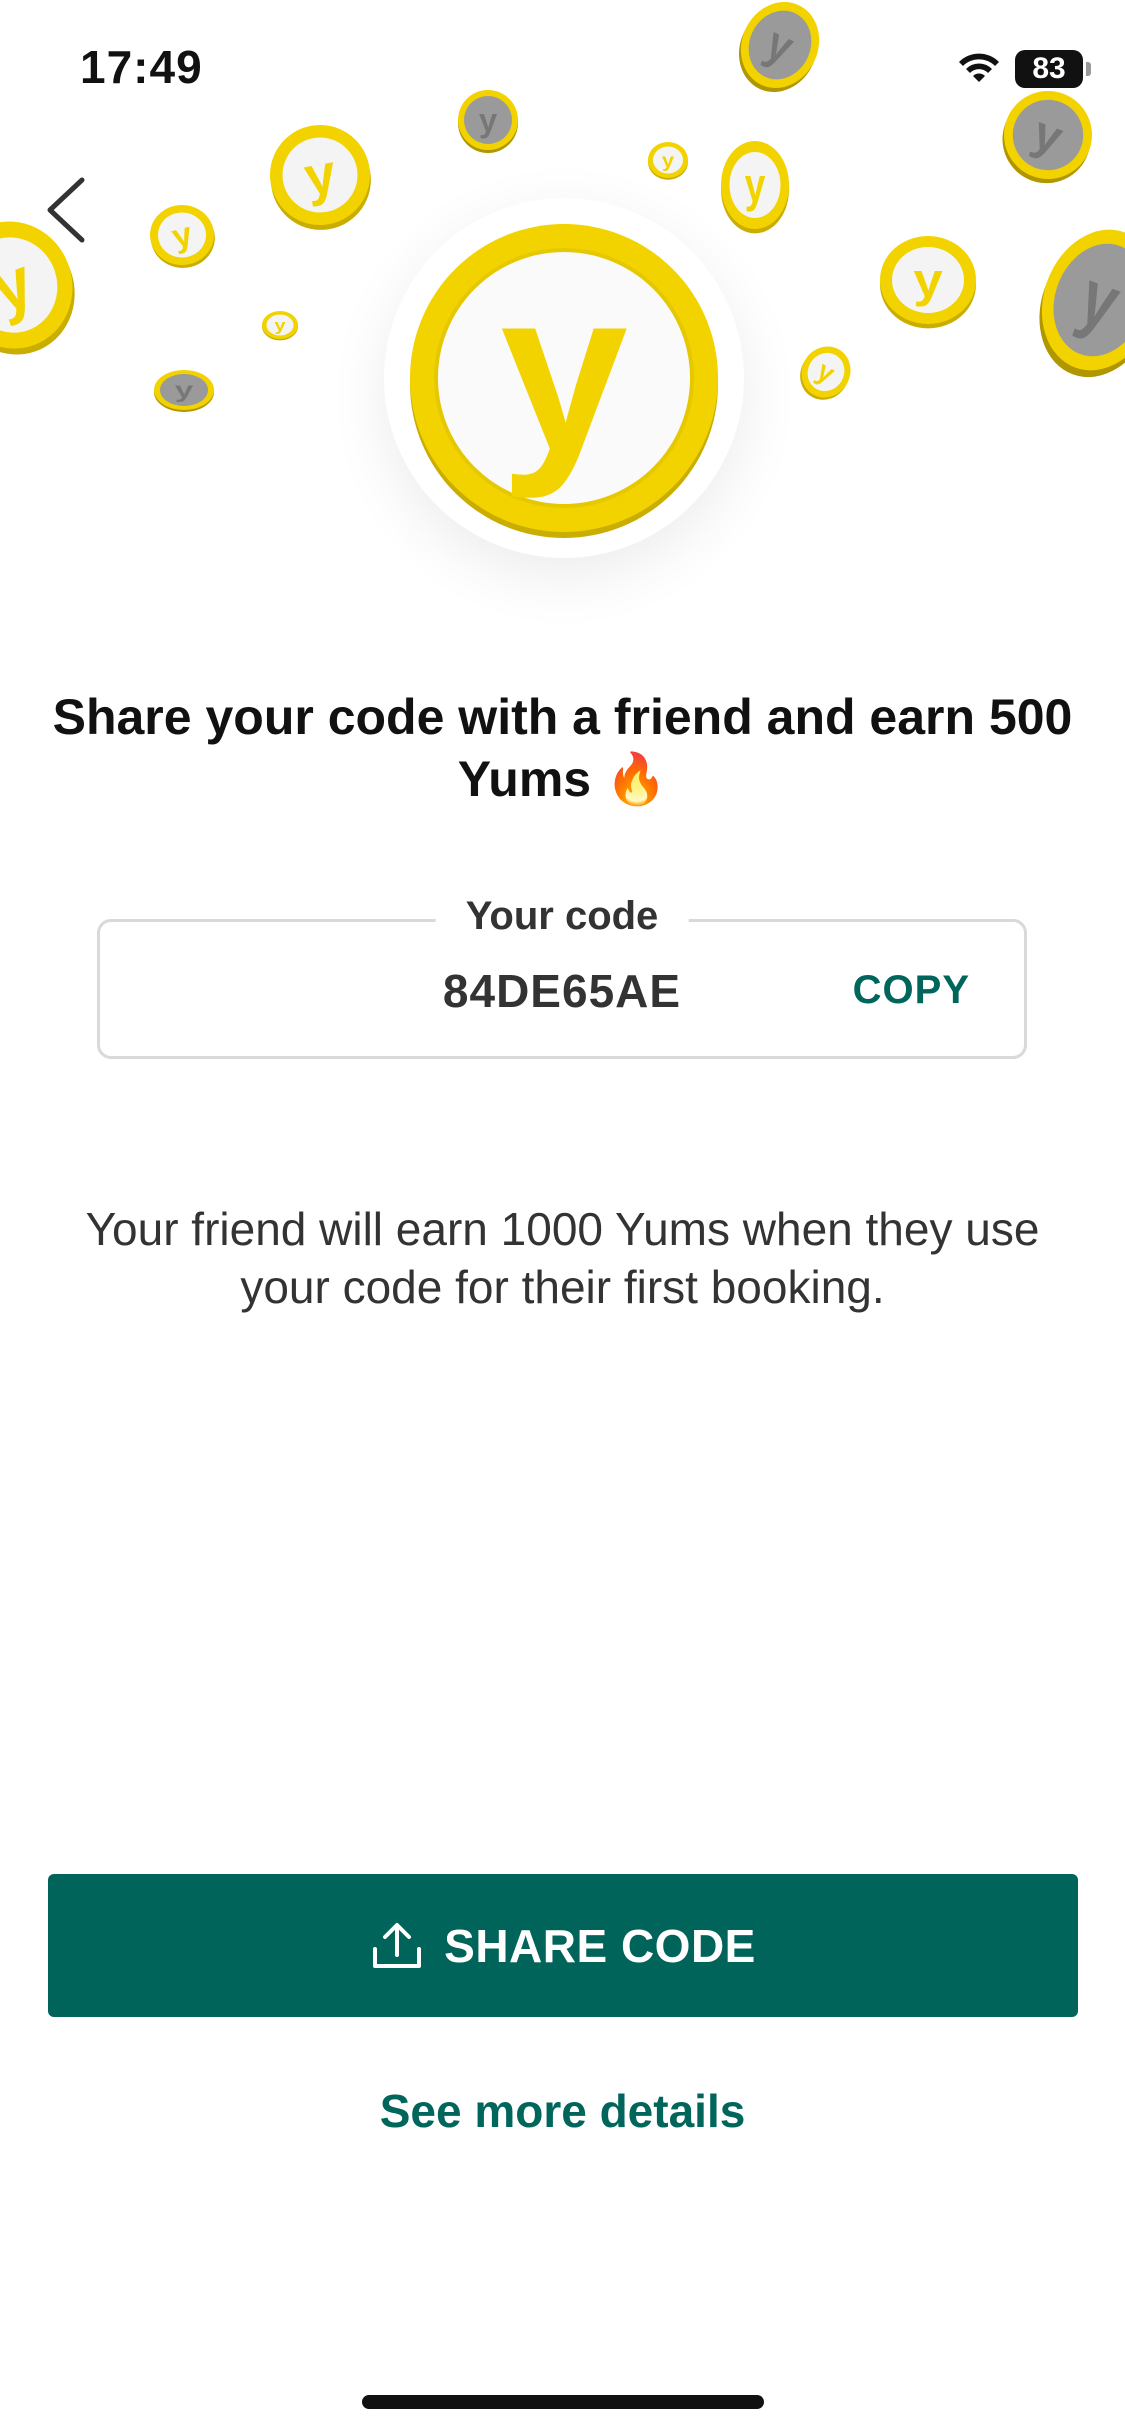 This screenshot has height=2436, width=1125. What do you see at coordinates (1049, 68) in the screenshot?
I see `battery-level: 83` at bounding box center [1049, 68].